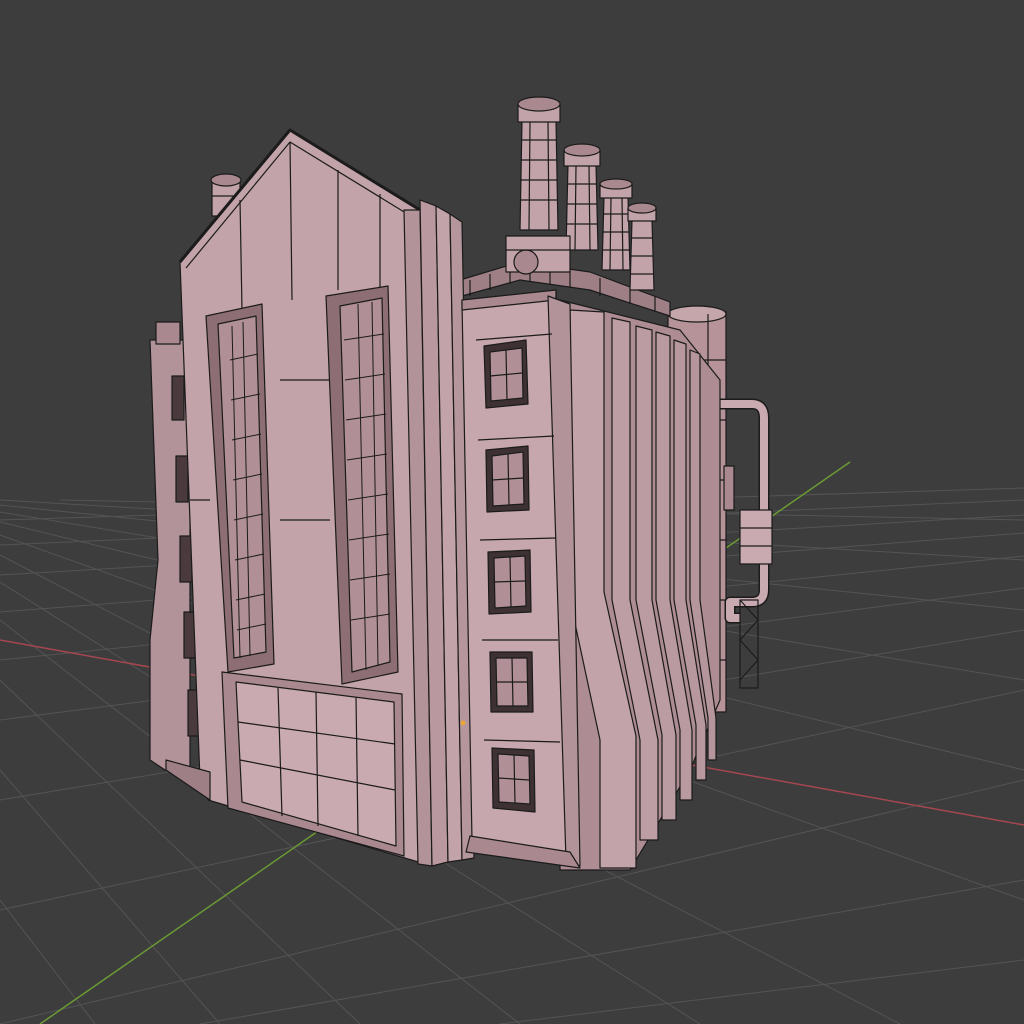  Describe the element at coordinates (463, 723) in the screenshot. I see `object-origin-point` at that location.